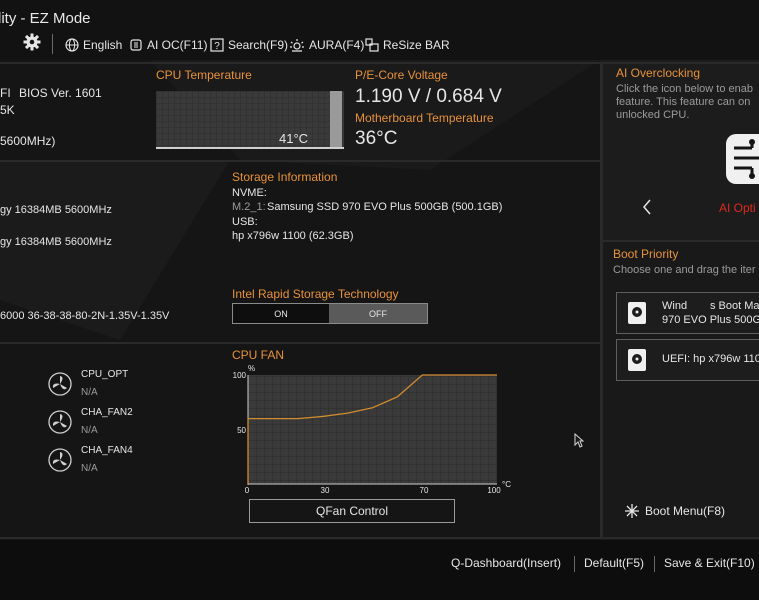 The height and width of the screenshot is (600, 759). What do you see at coordinates (177, 45) in the screenshot?
I see `ai-oc-label: AI OC(F11)` at bounding box center [177, 45].